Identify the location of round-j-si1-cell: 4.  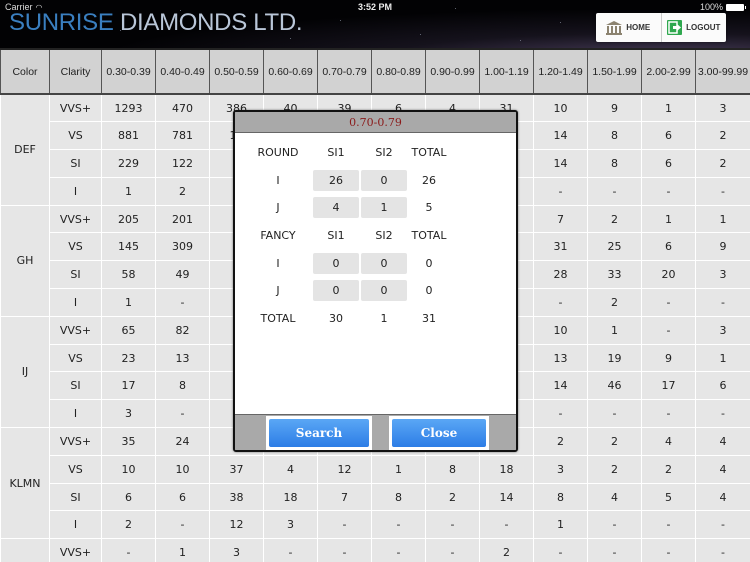
(336, 208).